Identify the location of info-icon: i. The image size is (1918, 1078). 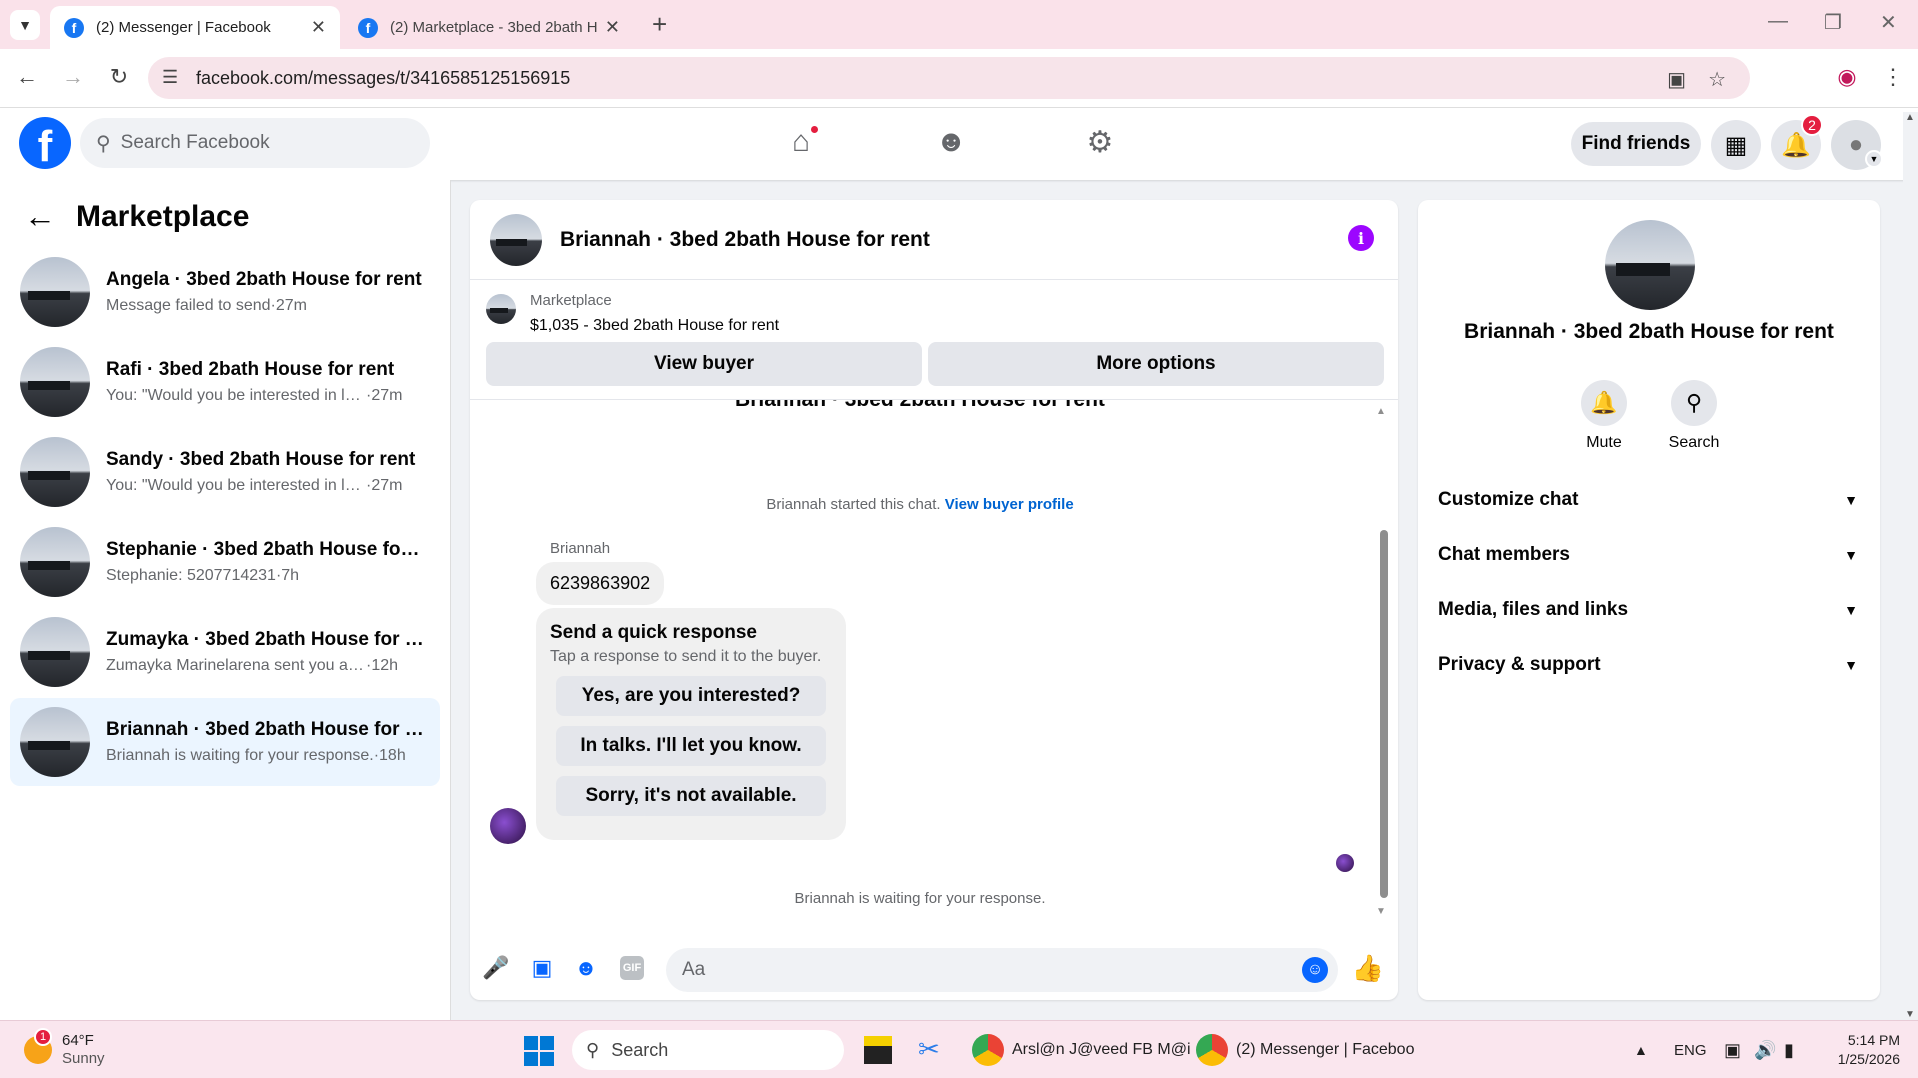
(1361, 238).